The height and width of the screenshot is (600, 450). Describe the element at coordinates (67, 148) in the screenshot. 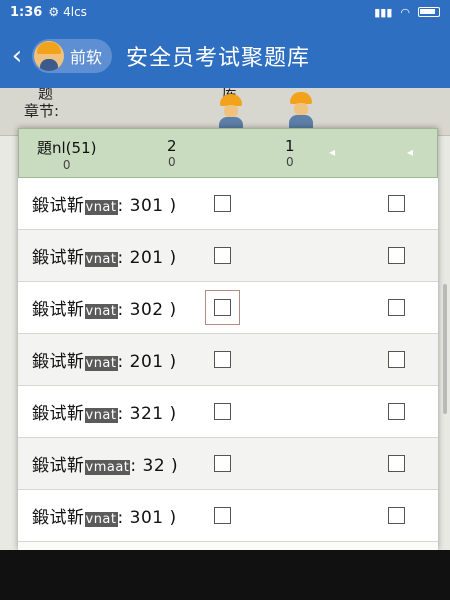

I see `header-col-1-label: 題nl(51)` at that location.